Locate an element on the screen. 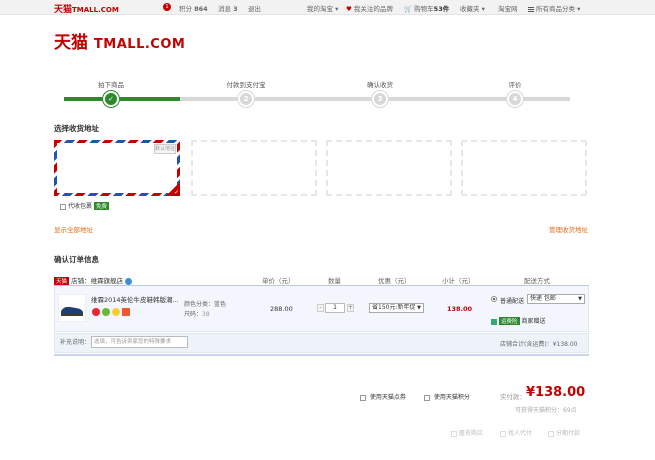  points-link: 积分 864 is located at coordinates (193, 8).